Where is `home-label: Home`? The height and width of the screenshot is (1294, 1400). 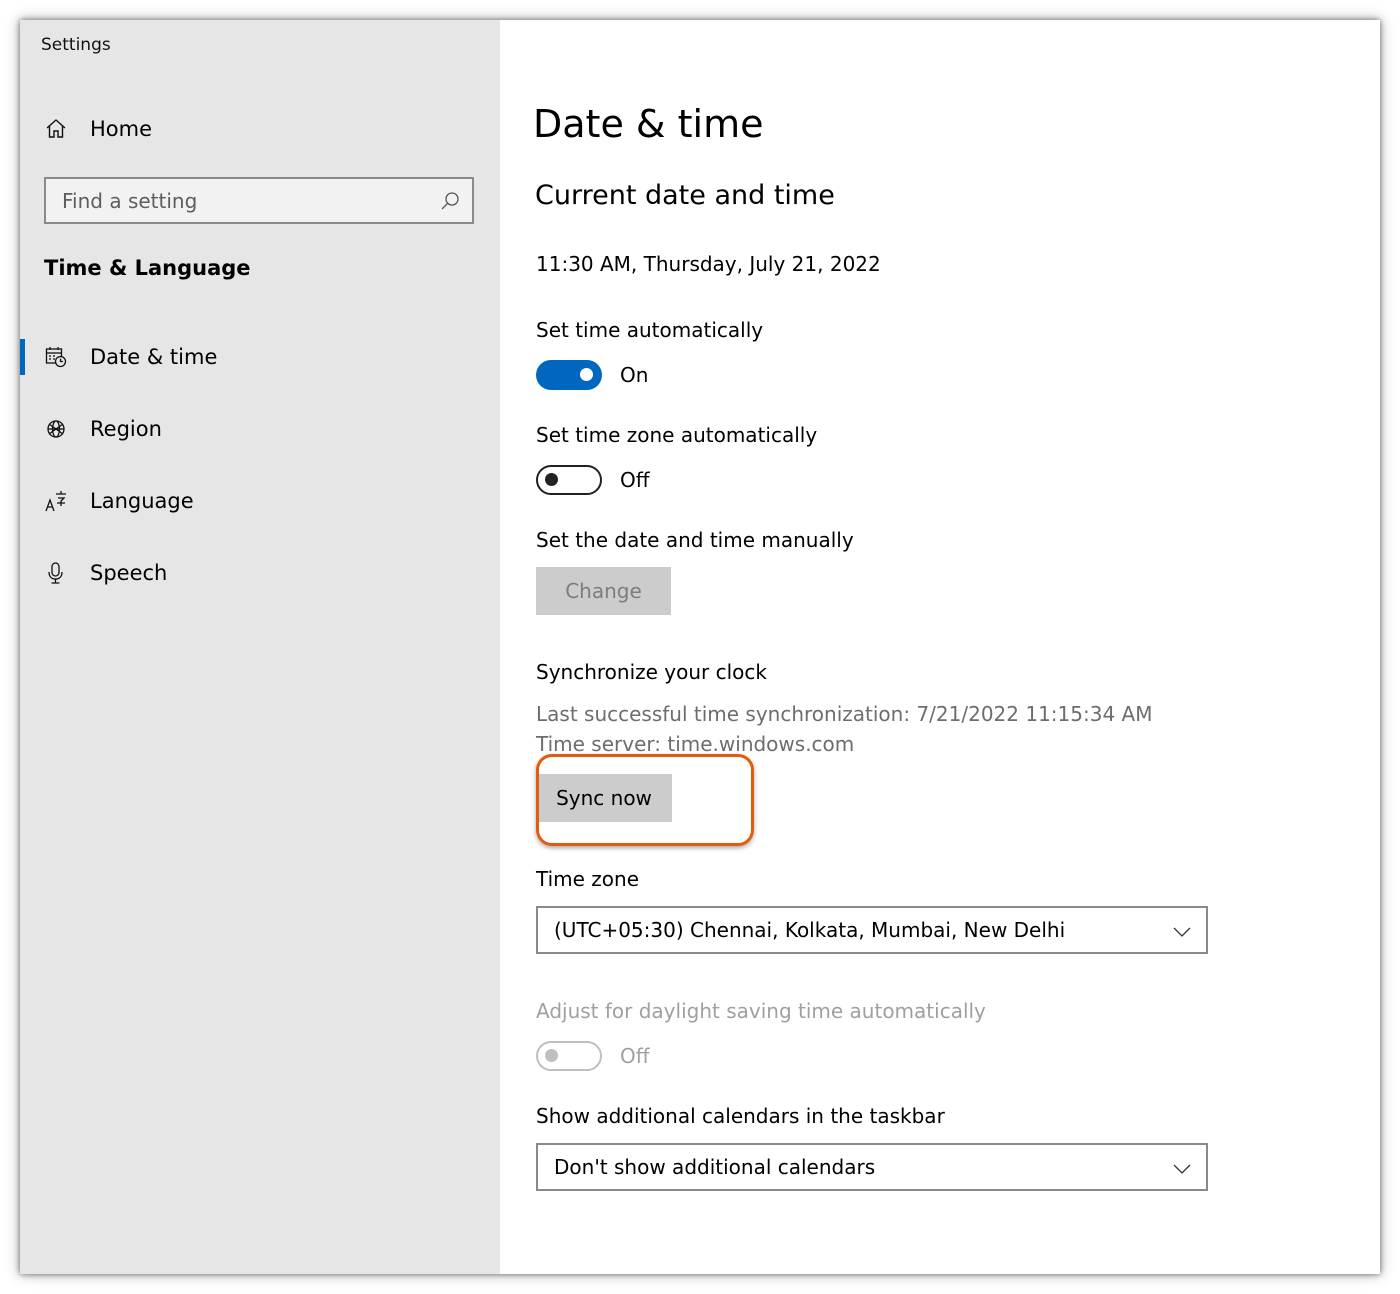 home-label: Home is located at coordinates (121, 129).